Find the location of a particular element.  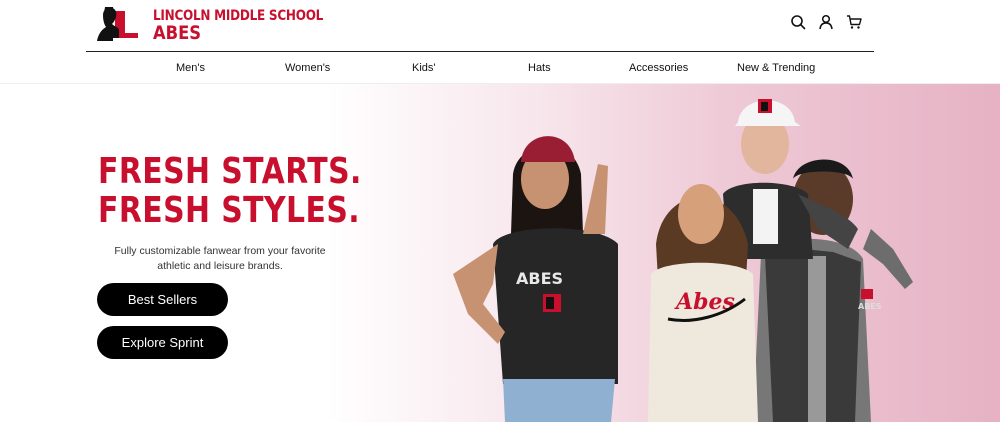

nav-womens: Women's is located at coordinates (307, 68).